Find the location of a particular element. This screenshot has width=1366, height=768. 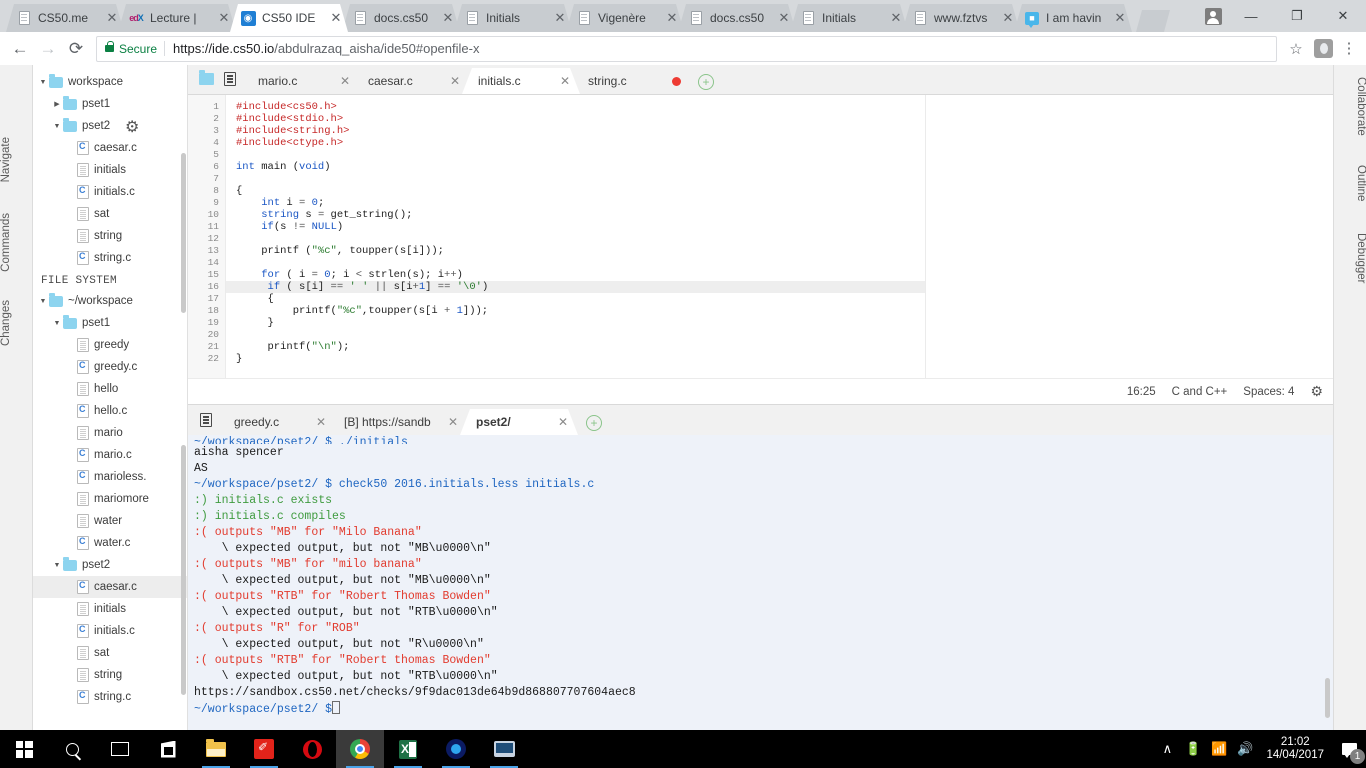

maximize-button: ❐ is located at coordinates (1297, 16).